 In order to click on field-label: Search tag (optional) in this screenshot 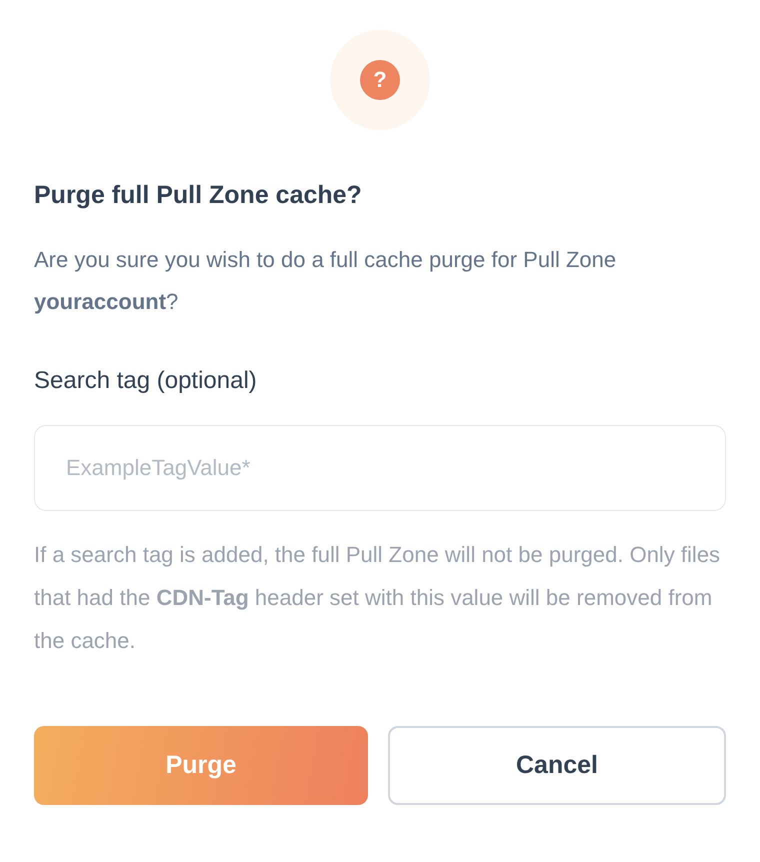, I will do `click(146, 381)`.